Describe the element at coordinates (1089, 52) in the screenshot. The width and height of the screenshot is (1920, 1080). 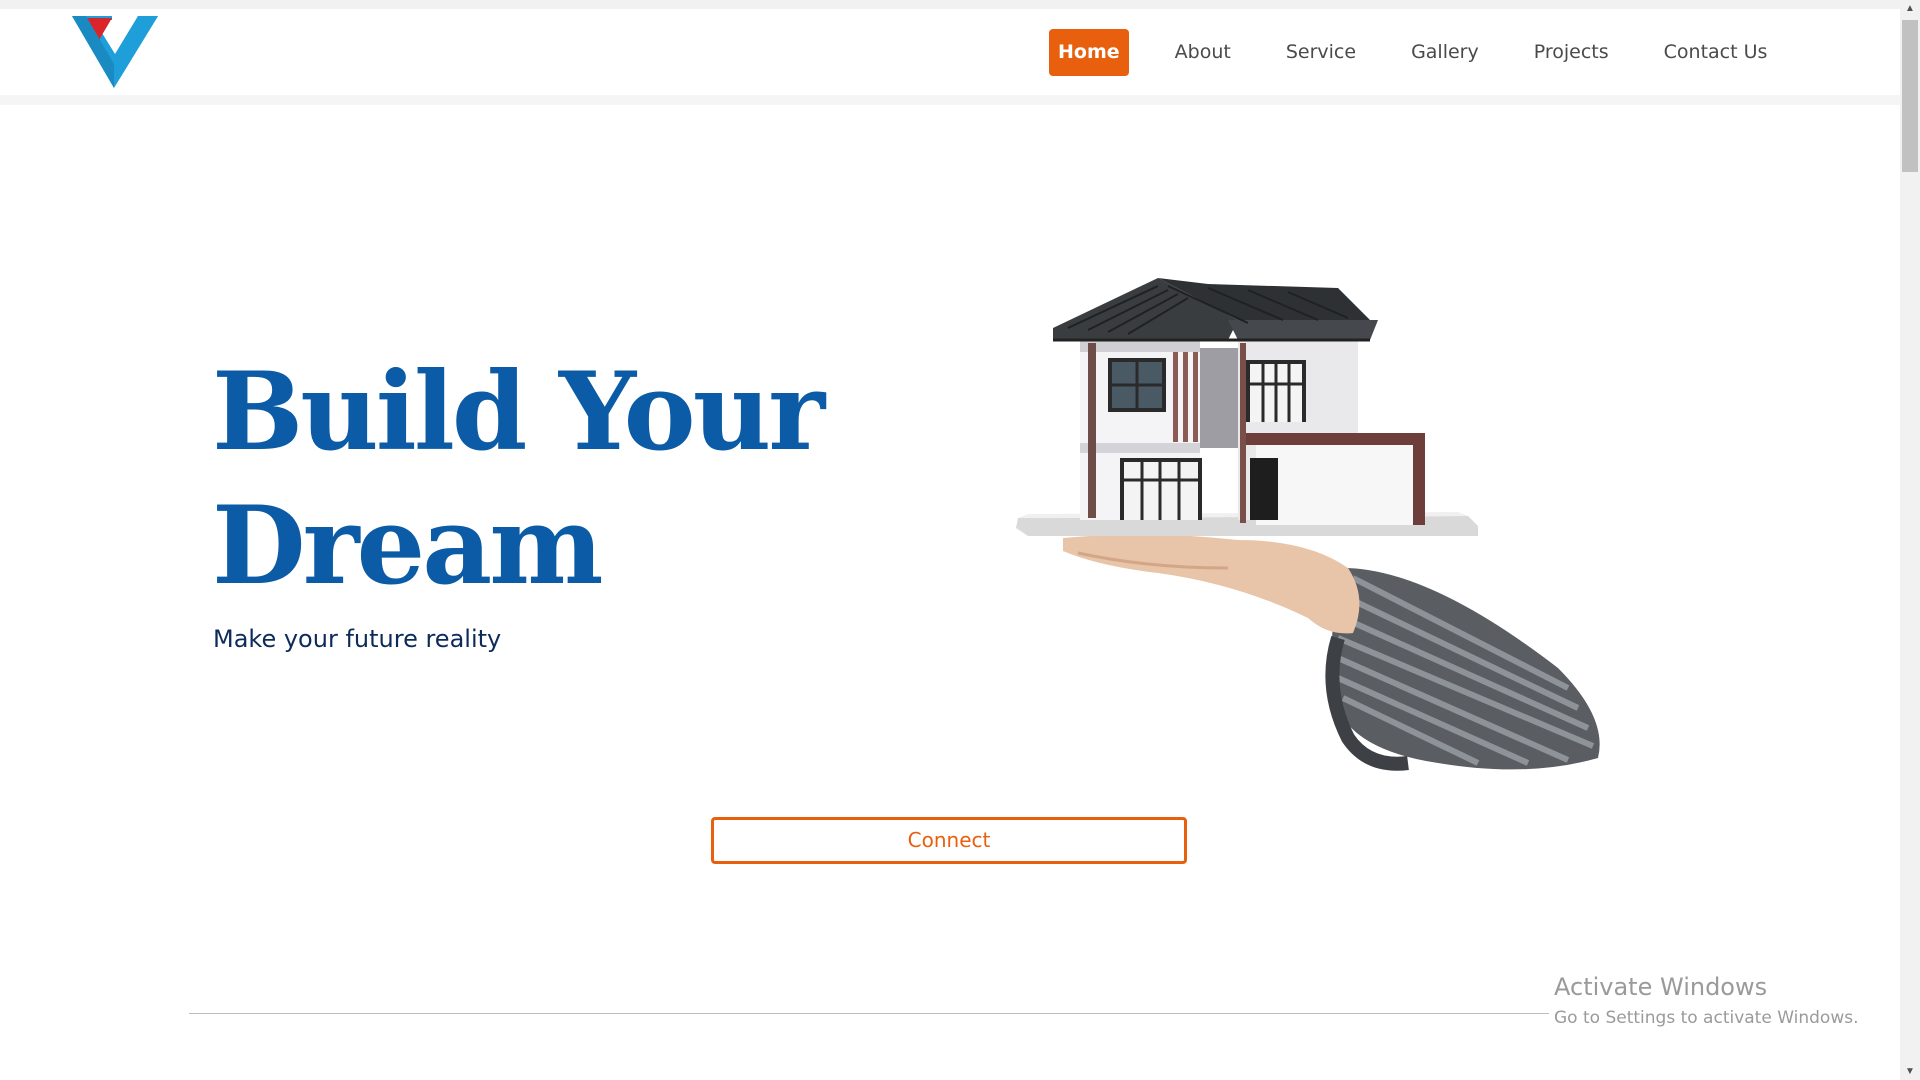
I see `nav-home: Home` at that location.